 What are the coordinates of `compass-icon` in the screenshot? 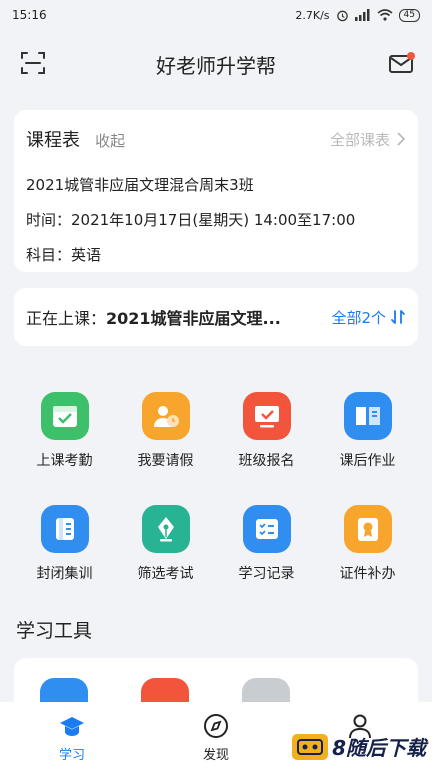 It's located at (216, 726).